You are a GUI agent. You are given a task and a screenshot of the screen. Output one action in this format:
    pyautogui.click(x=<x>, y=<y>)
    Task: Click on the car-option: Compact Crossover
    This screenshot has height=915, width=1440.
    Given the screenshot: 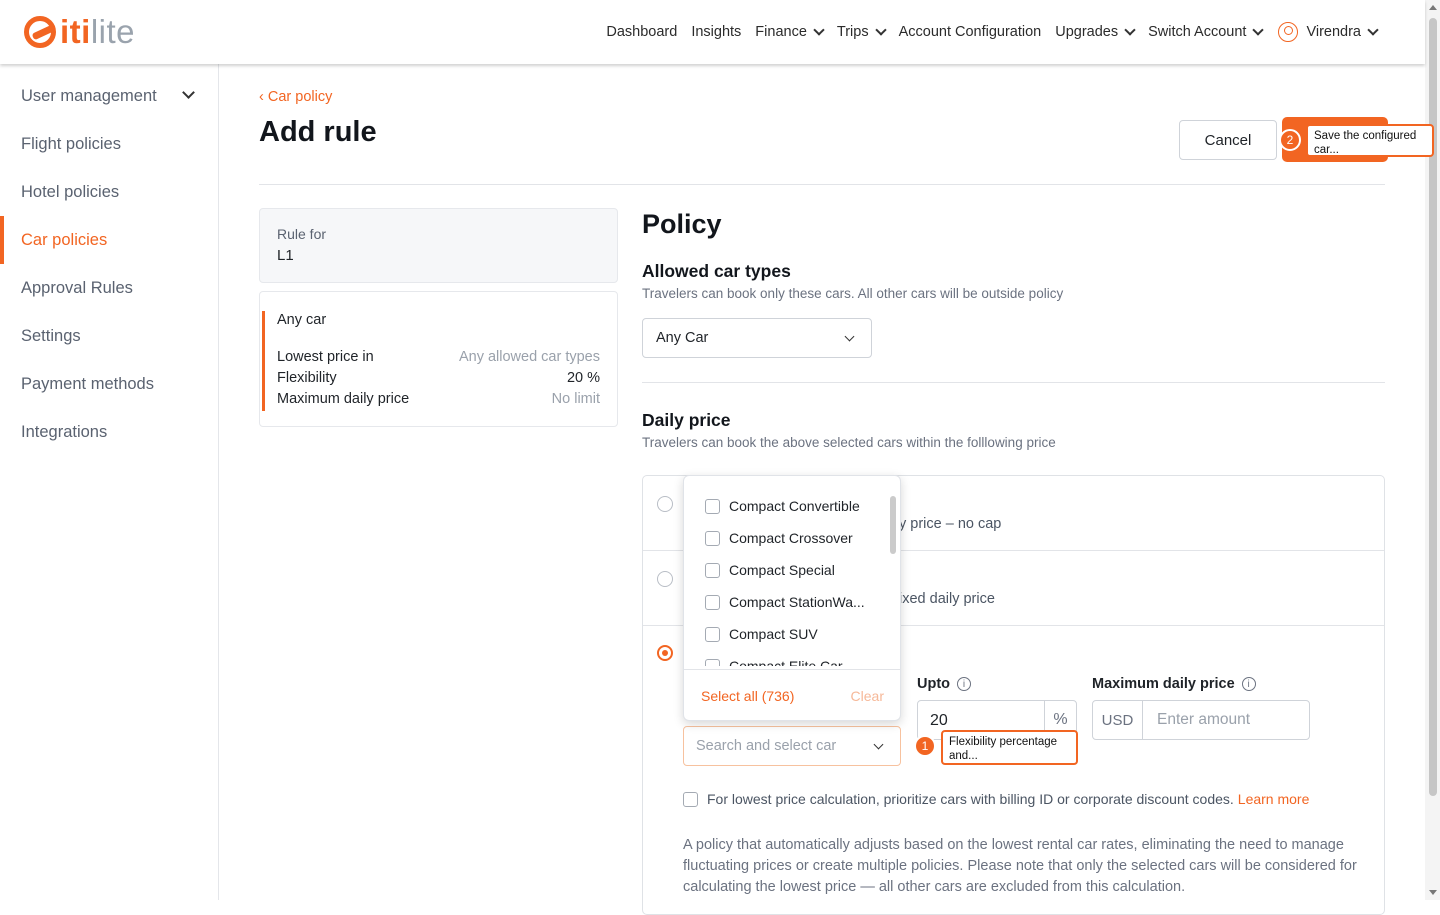 What is the action you would take?
    pyautogui.click(x=784, y=538)
    